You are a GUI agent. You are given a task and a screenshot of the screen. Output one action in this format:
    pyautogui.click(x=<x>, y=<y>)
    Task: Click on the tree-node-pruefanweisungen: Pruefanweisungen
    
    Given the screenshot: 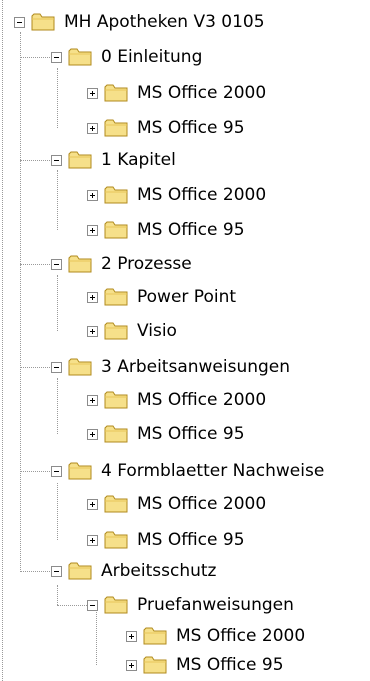 What is the action you would take?
    pyautogui.click(x=191, y=605)
    